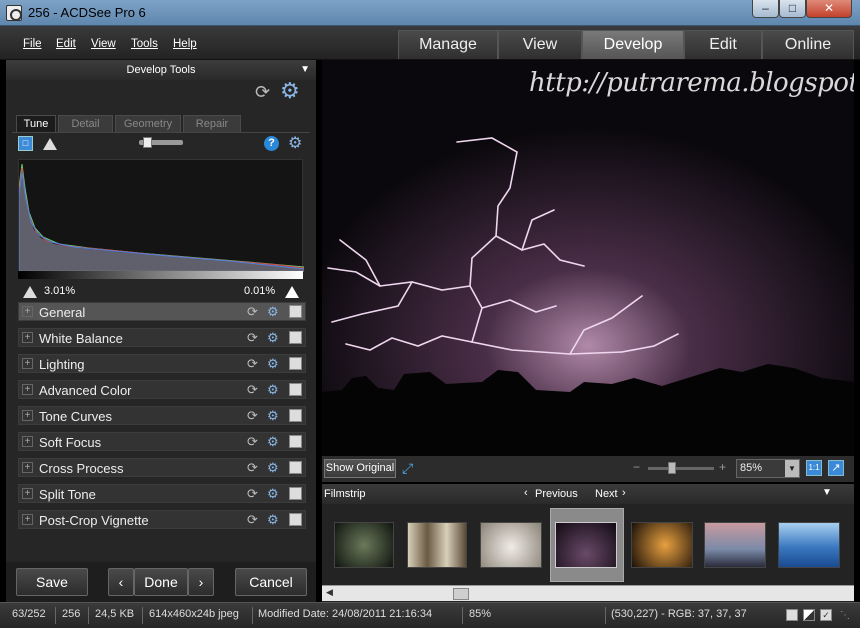  I want to click on resize-grip-icon: ⋱, so click(845, 615).